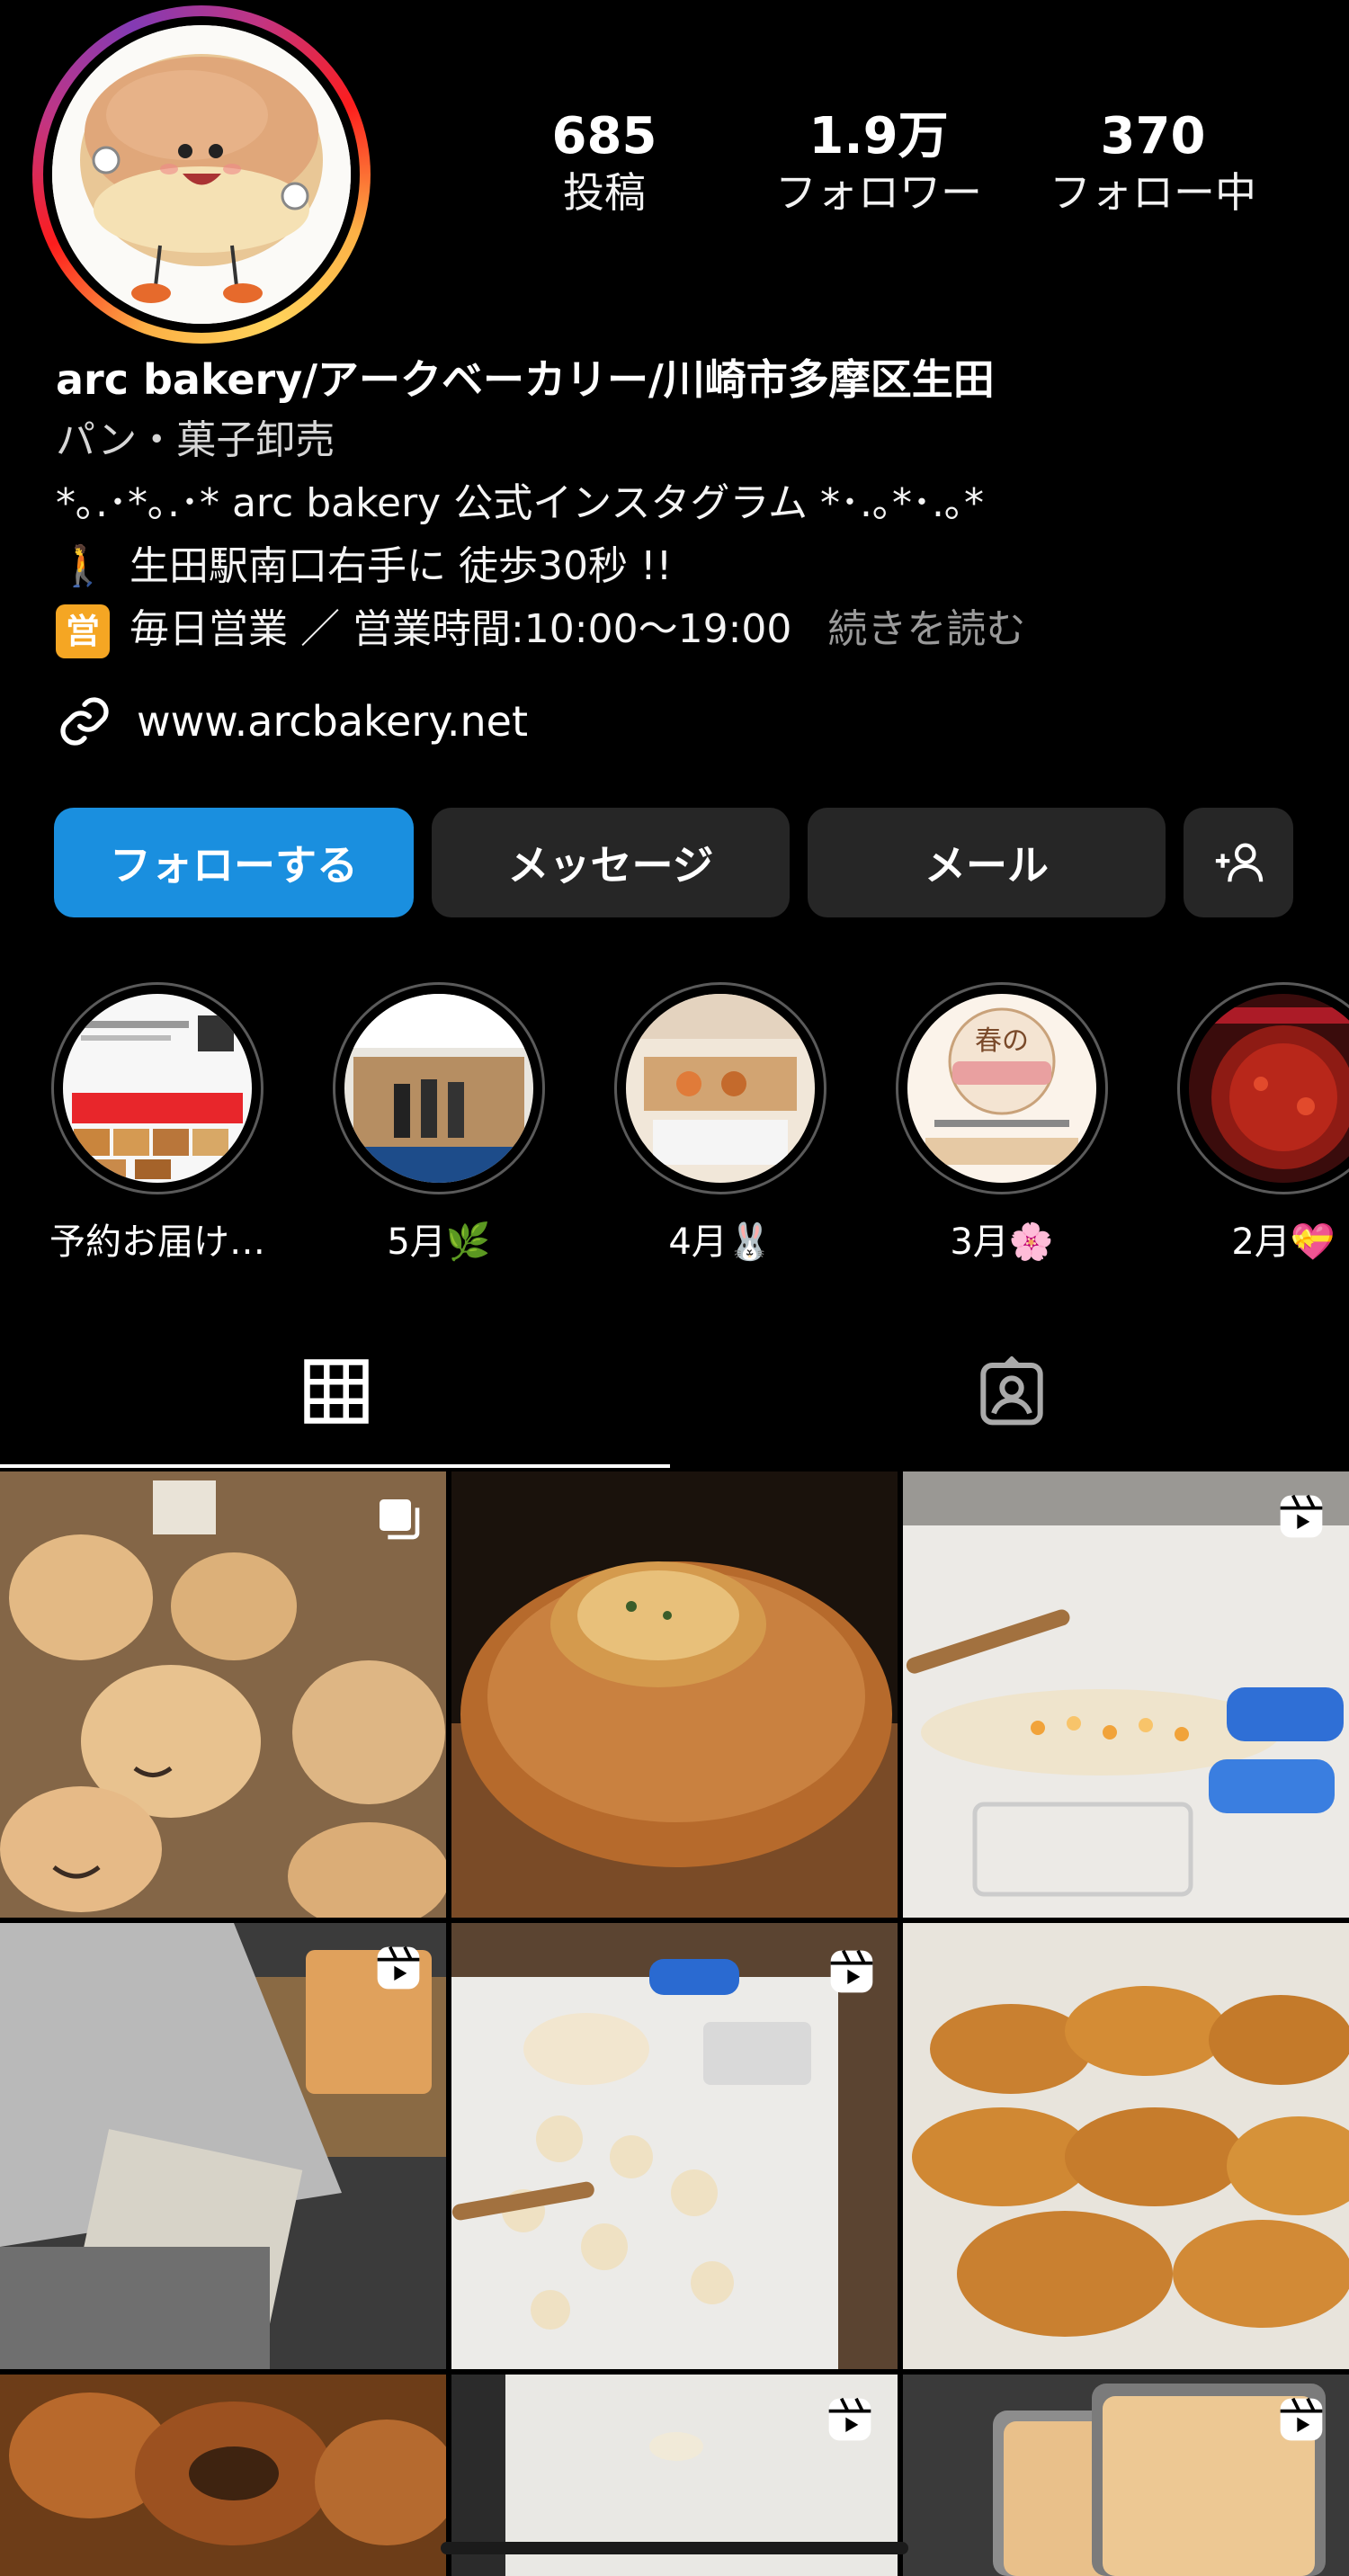 Image resolution: width=1349 pixels, height=2576 pixels. I want to click on followers-stat: 1.9万 フォロワー, so click(879, 163).